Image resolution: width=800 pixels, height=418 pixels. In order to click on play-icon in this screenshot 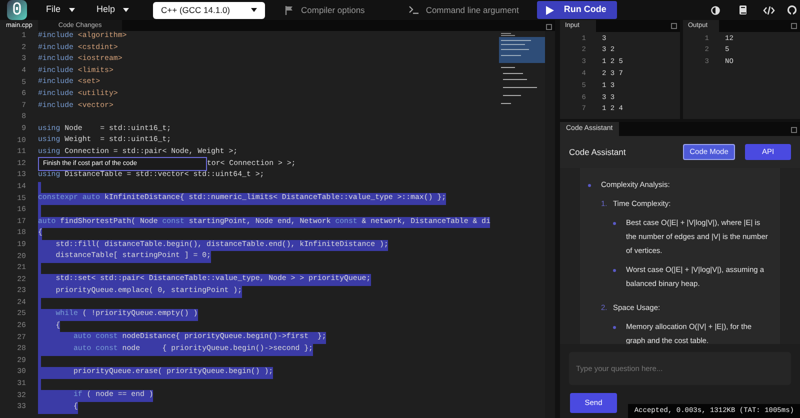, I will do `click(550, 10)`.